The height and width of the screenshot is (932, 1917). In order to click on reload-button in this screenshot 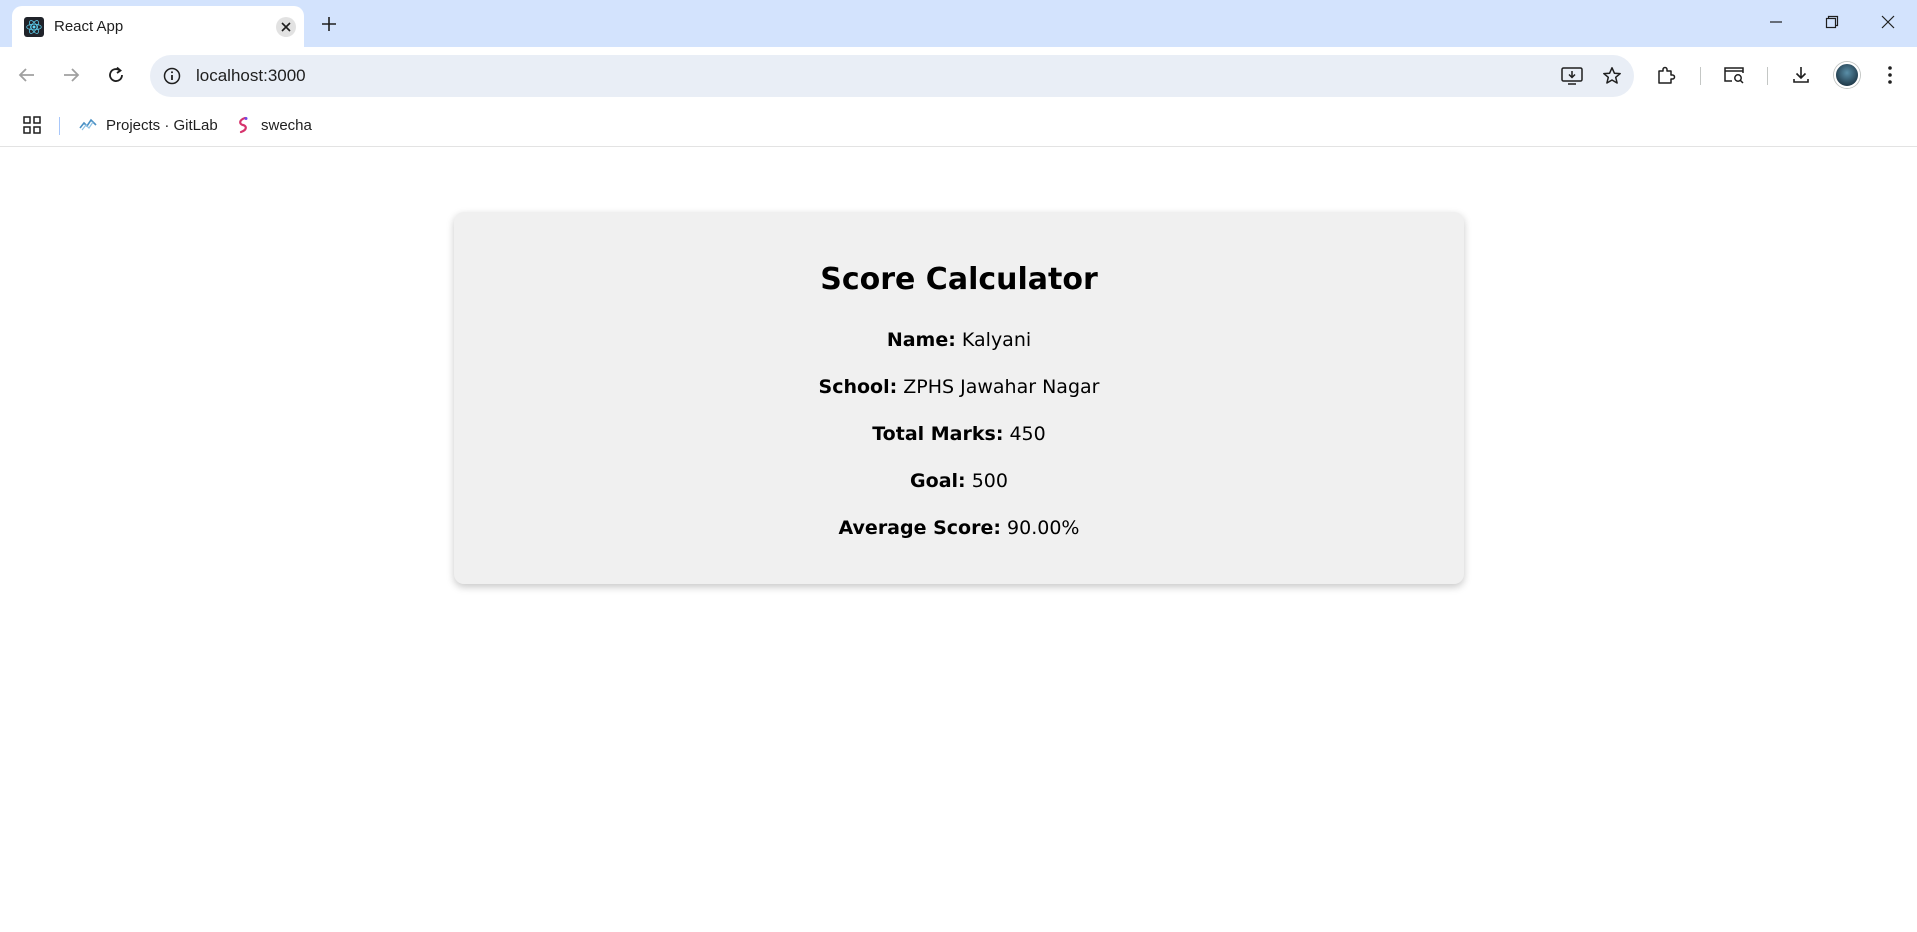, I will do `click(116, 75)`.